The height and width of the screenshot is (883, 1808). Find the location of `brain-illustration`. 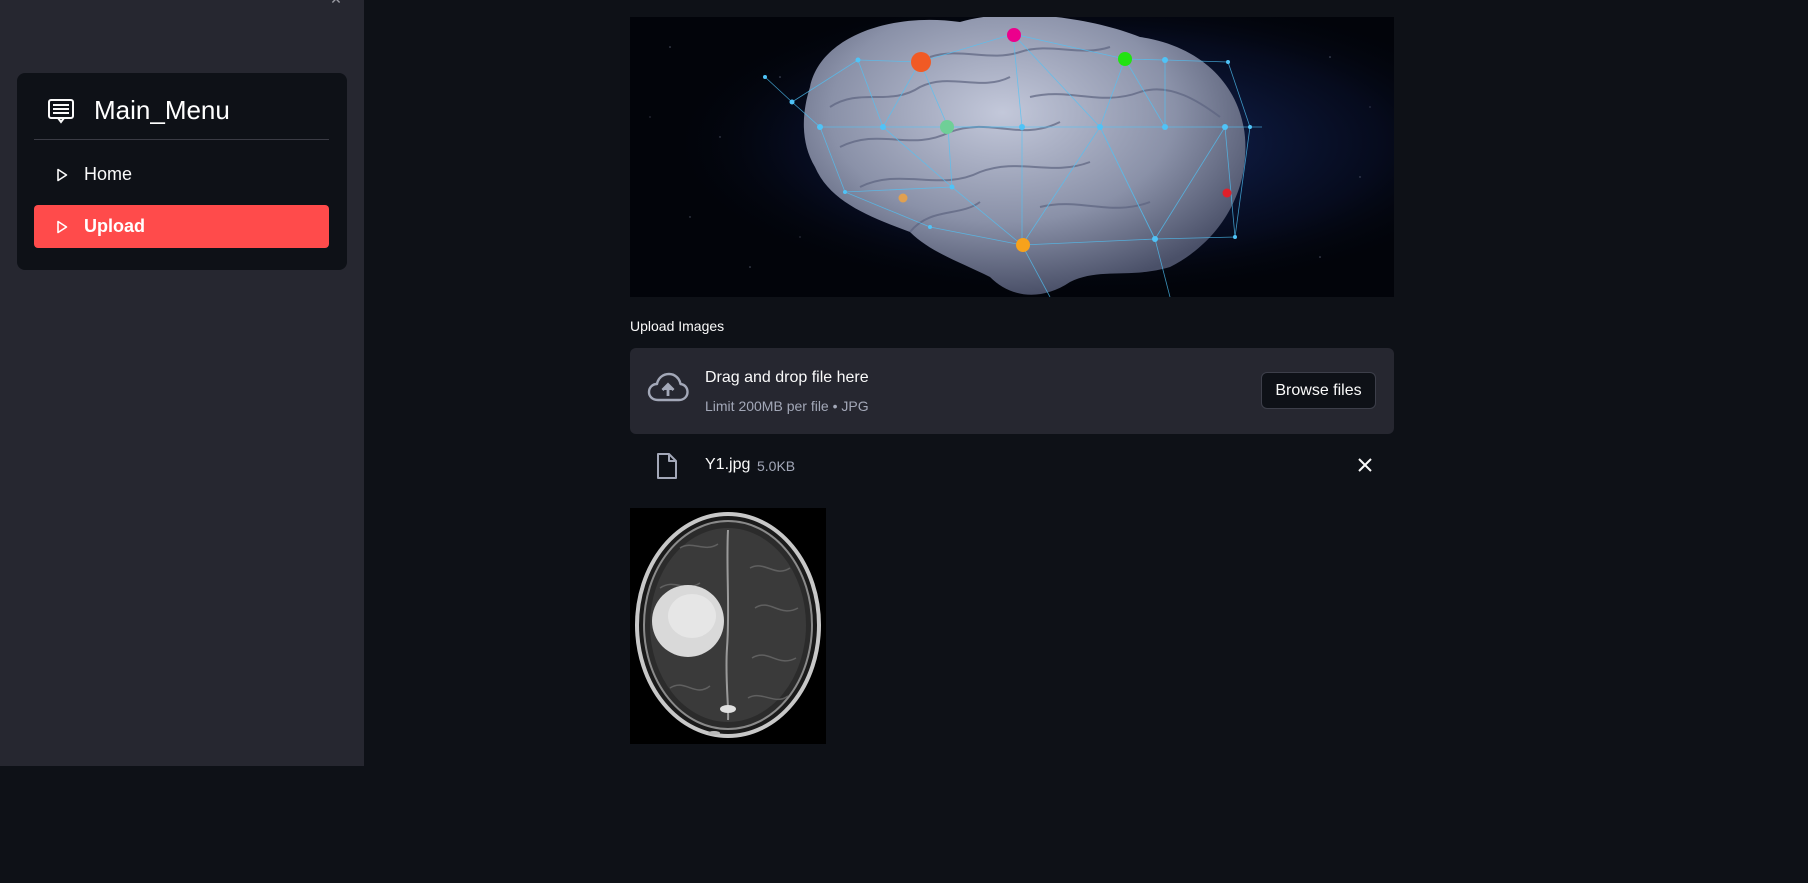

brain-illustration is located at coordinates (1012, 157).